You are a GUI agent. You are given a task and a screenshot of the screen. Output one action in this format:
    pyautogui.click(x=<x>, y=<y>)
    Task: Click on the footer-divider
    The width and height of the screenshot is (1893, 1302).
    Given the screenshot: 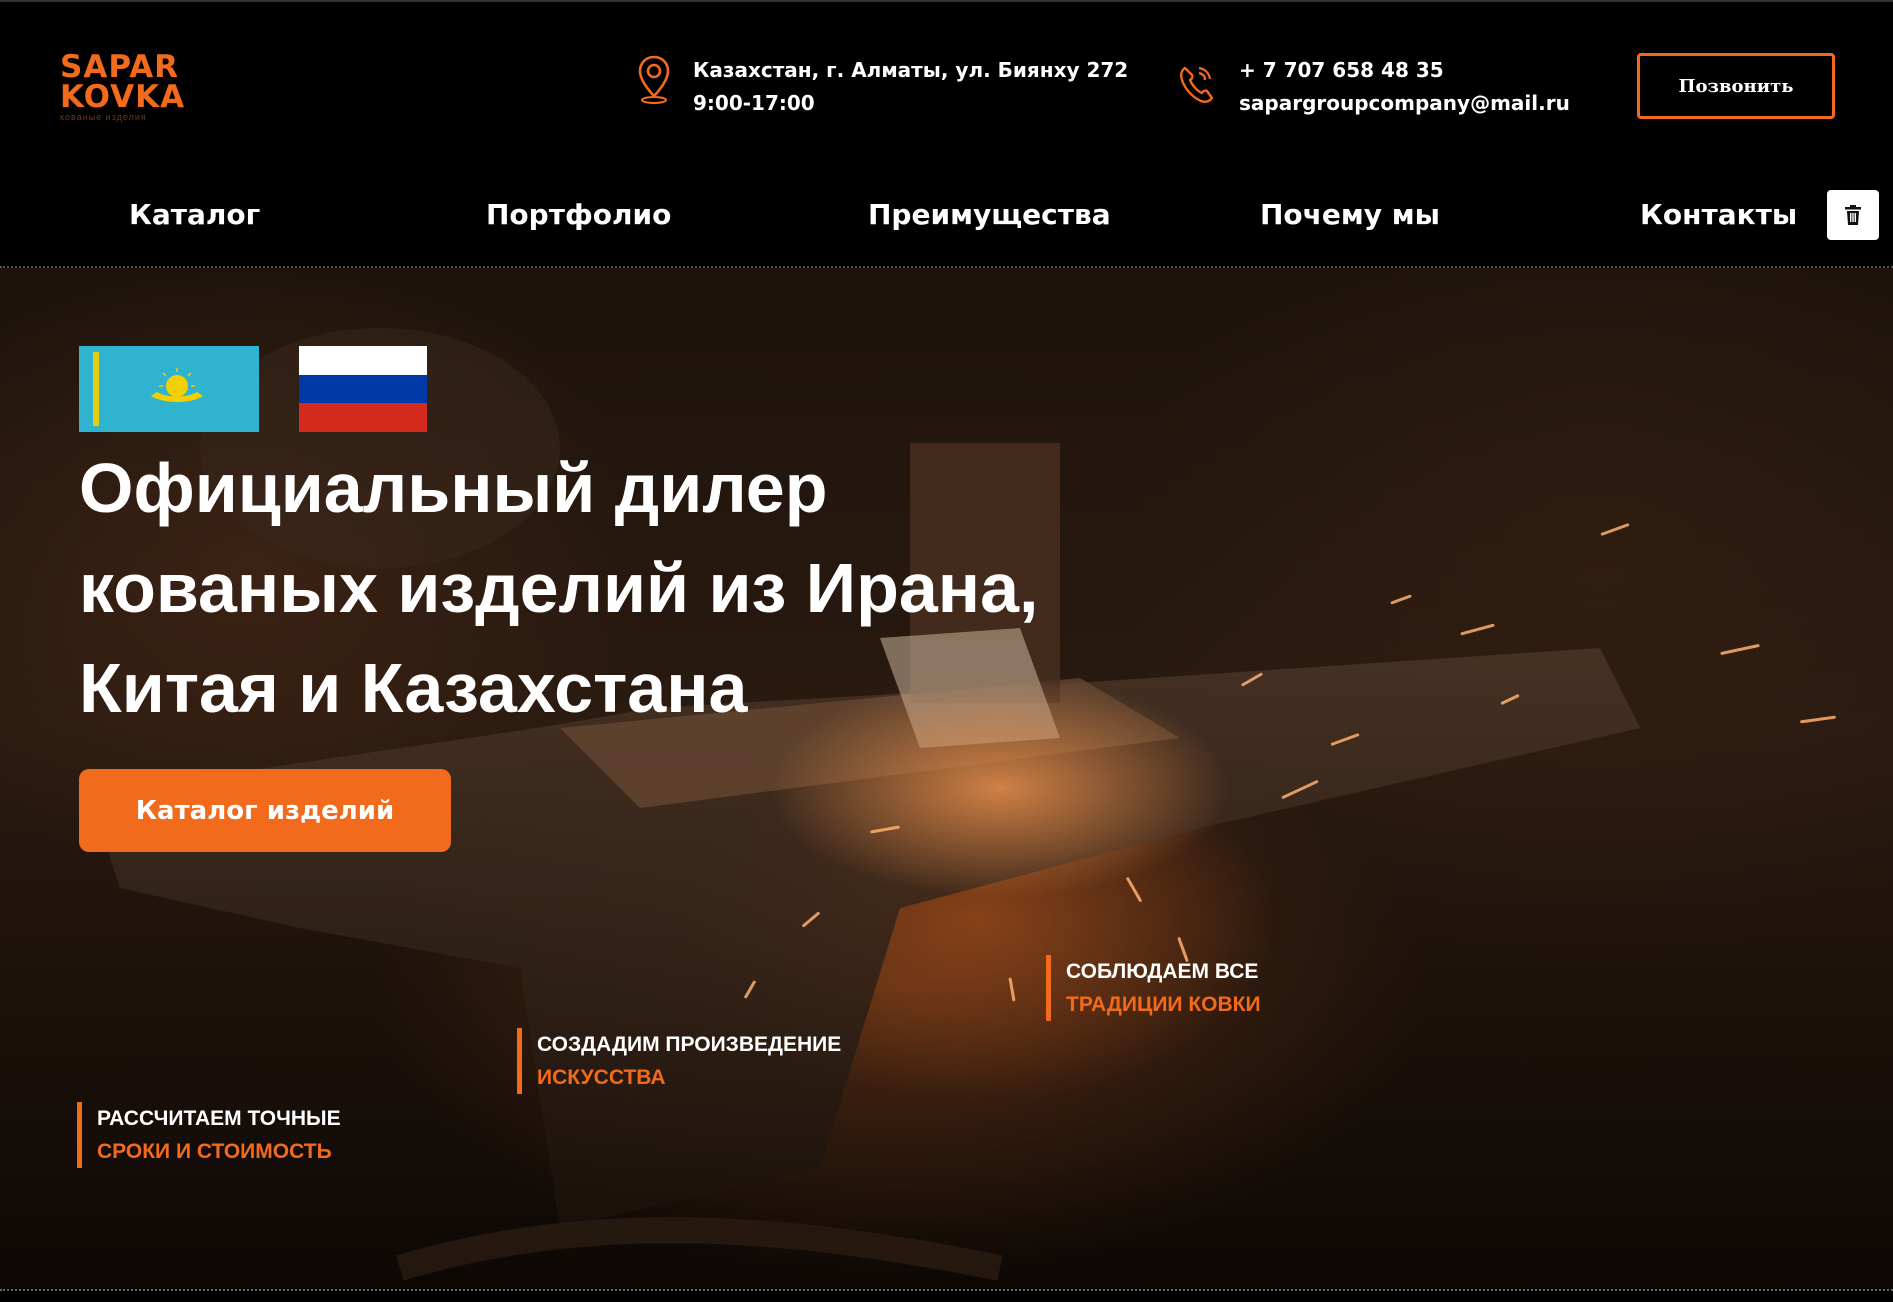 What is the action you would take?
    pyautogui.click(x=946, y=1290)
    